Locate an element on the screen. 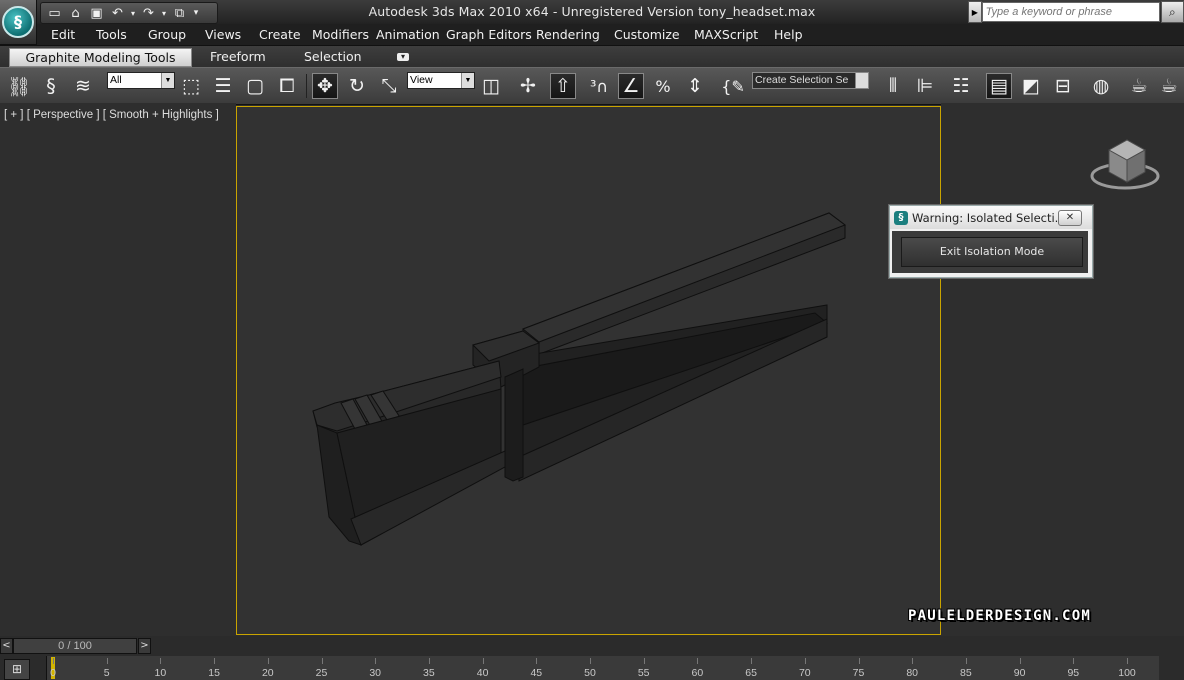 This screenshot has height=680, width=1184. mirror-icon: ⫴ is located at coordinates (893, 86).